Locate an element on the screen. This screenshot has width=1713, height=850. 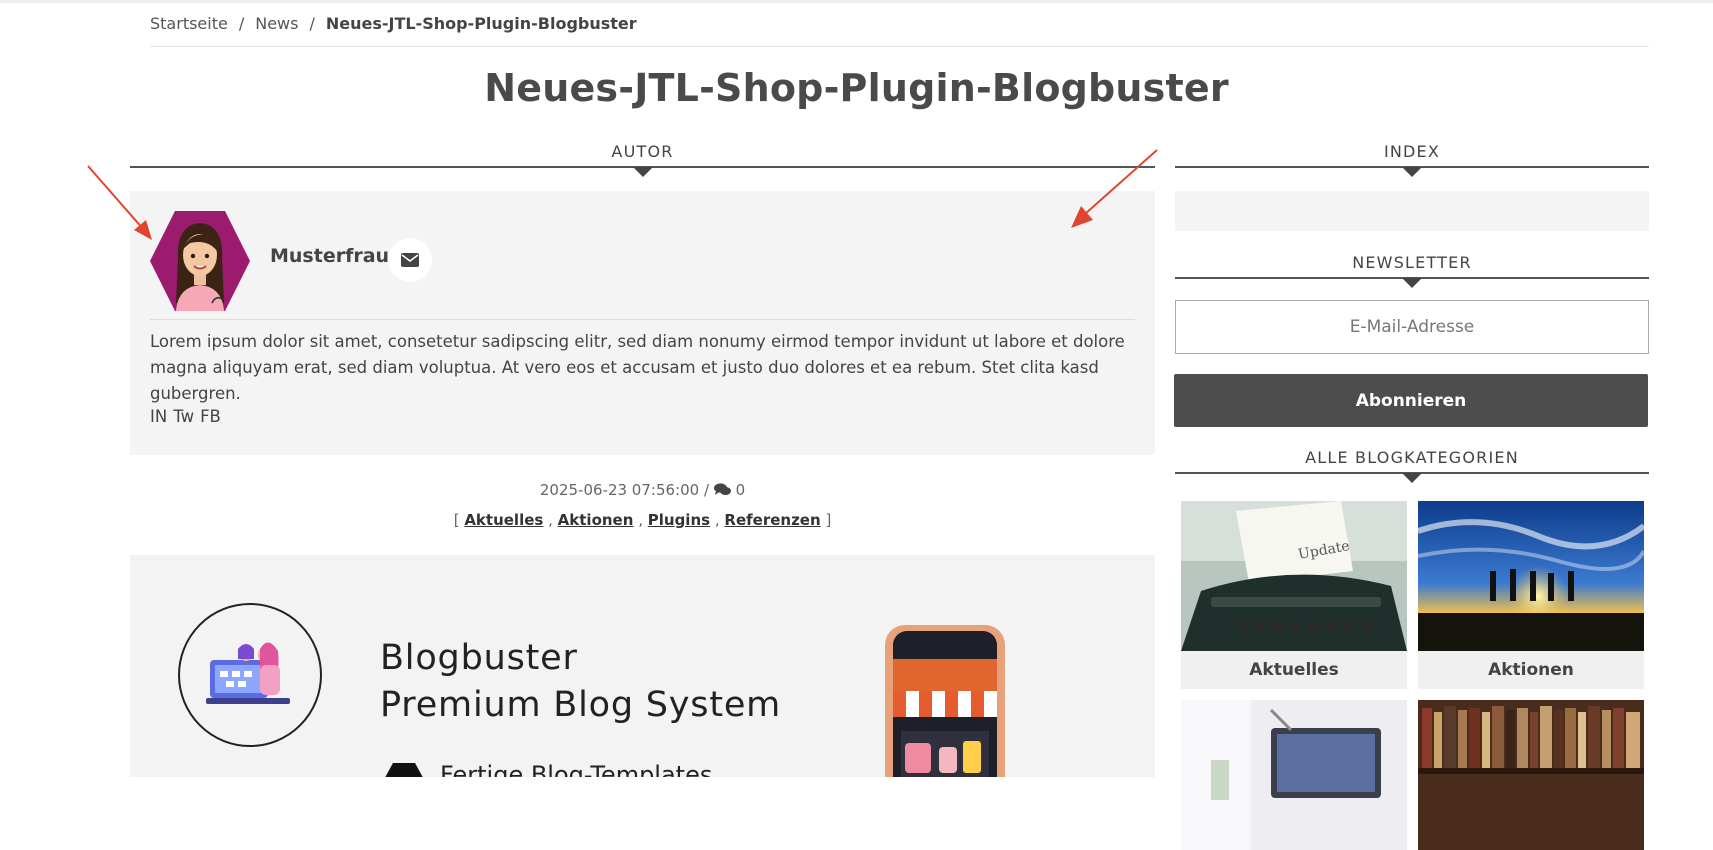
author-section-heading: AUTOR is located at coordinates (642, 159).